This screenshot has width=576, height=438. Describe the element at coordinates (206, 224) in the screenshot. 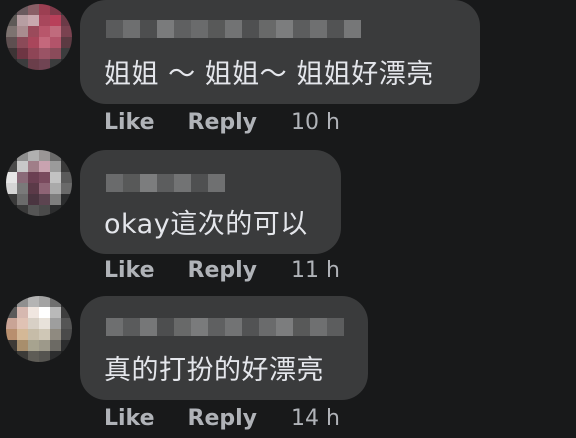

I see `comment-text: okay這次的可以` at that location.